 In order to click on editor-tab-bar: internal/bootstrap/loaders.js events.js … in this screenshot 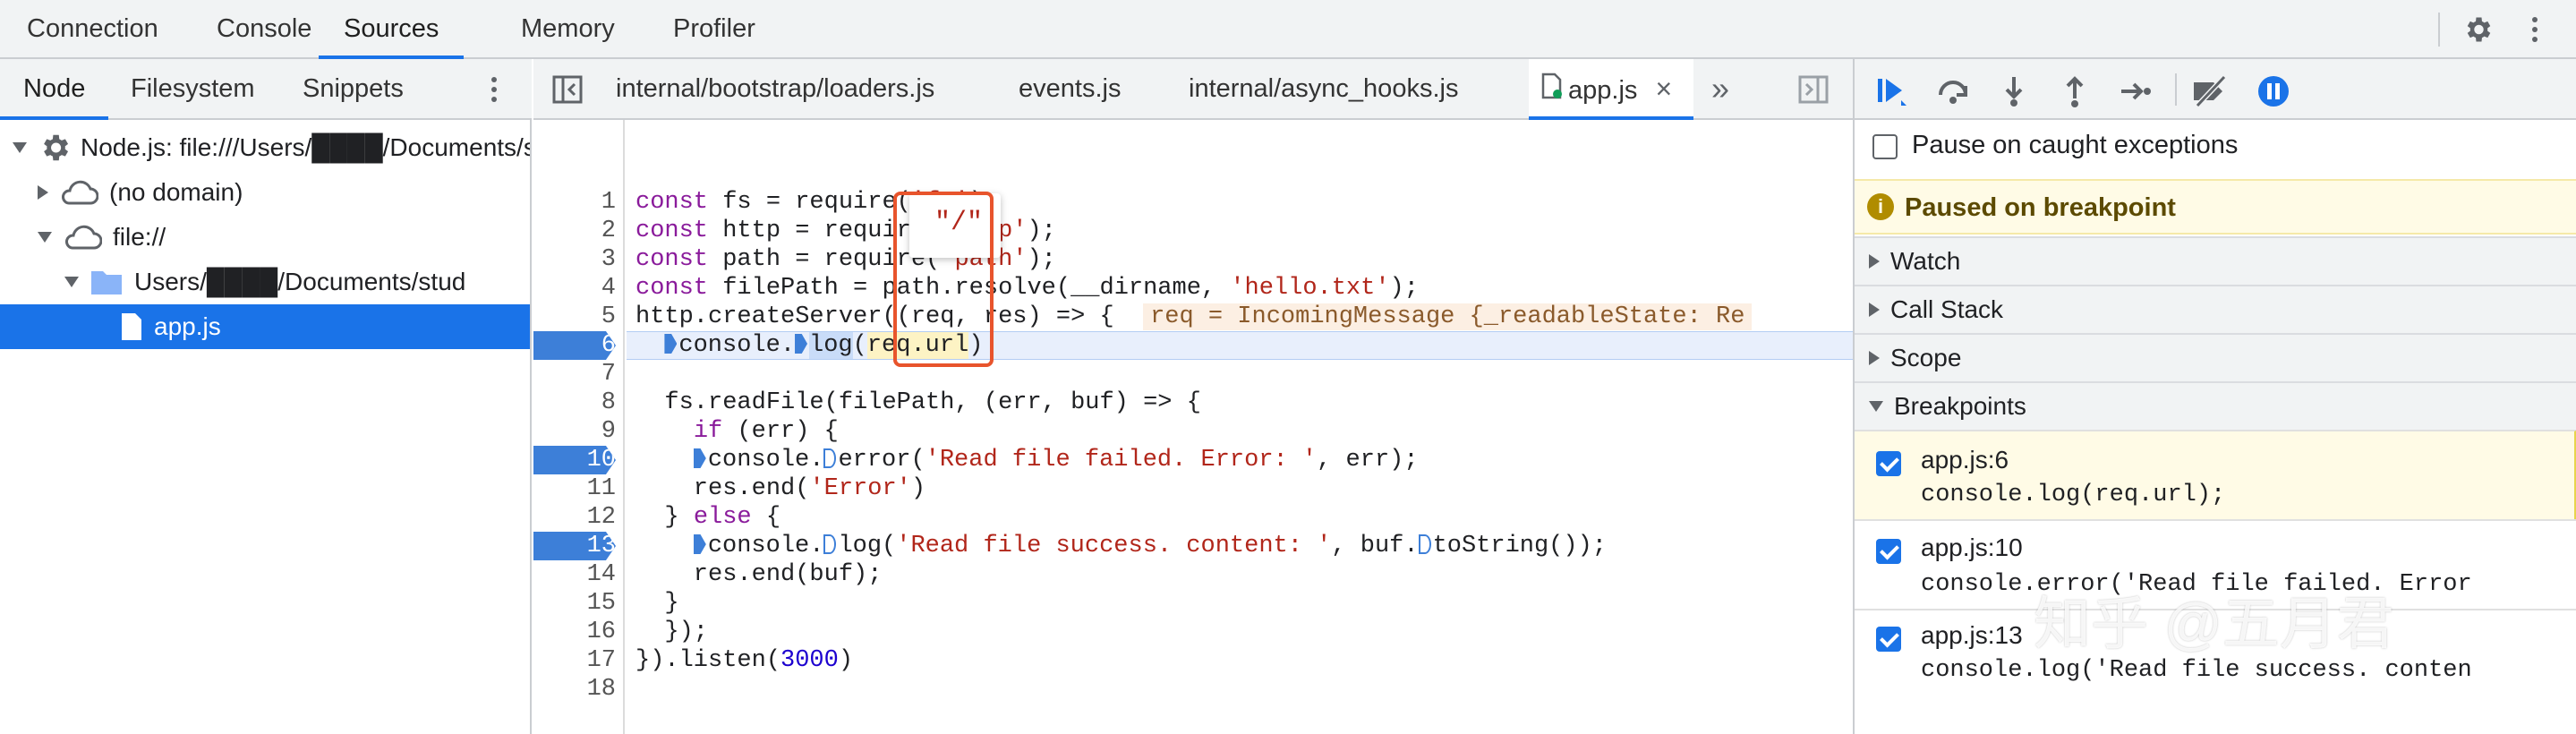, I will do `click(1193, 89)`.